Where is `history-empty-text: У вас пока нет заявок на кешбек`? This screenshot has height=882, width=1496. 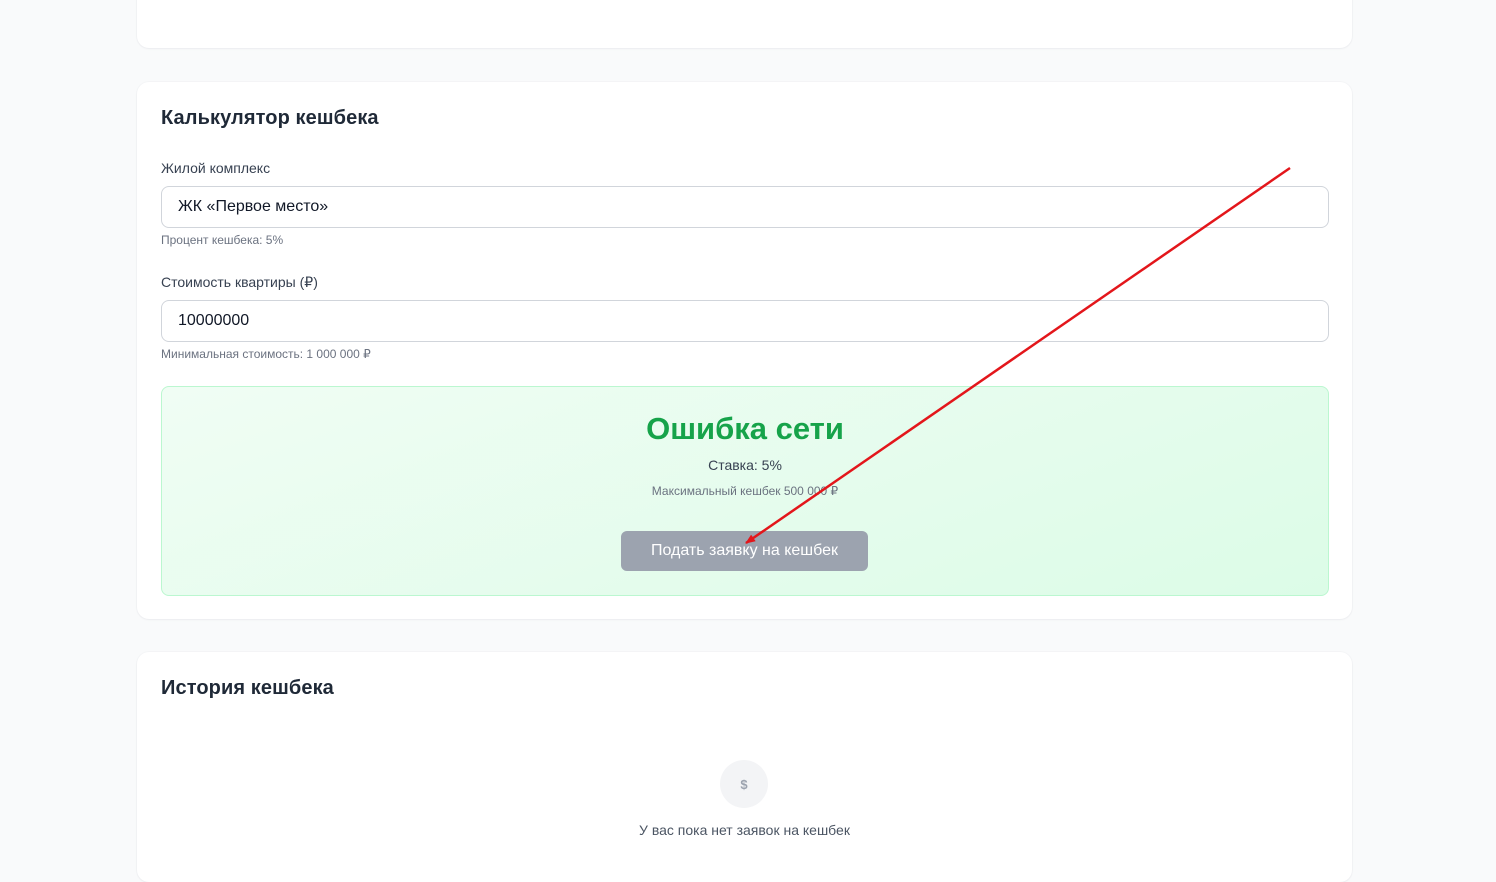 history-empty-text: У вас пока нет заявок на кешбек is located at coordinates (744, 830).